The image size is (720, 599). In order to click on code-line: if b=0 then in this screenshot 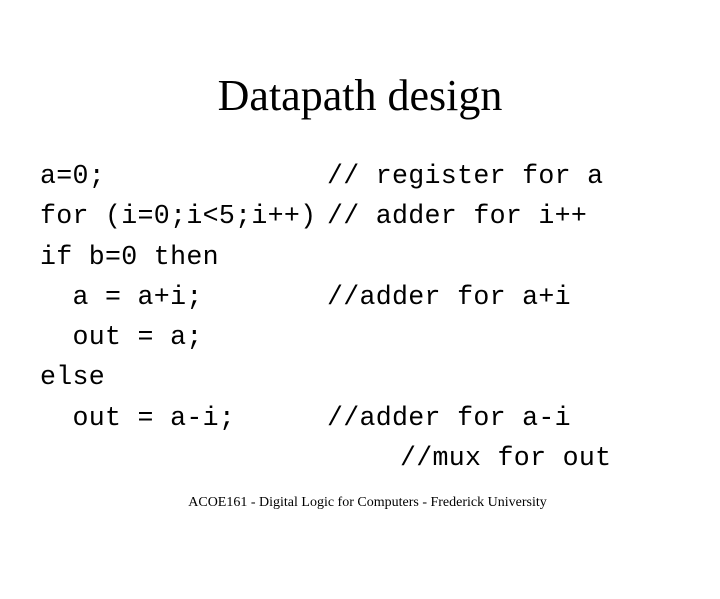, I will do `click(370, 257)`.